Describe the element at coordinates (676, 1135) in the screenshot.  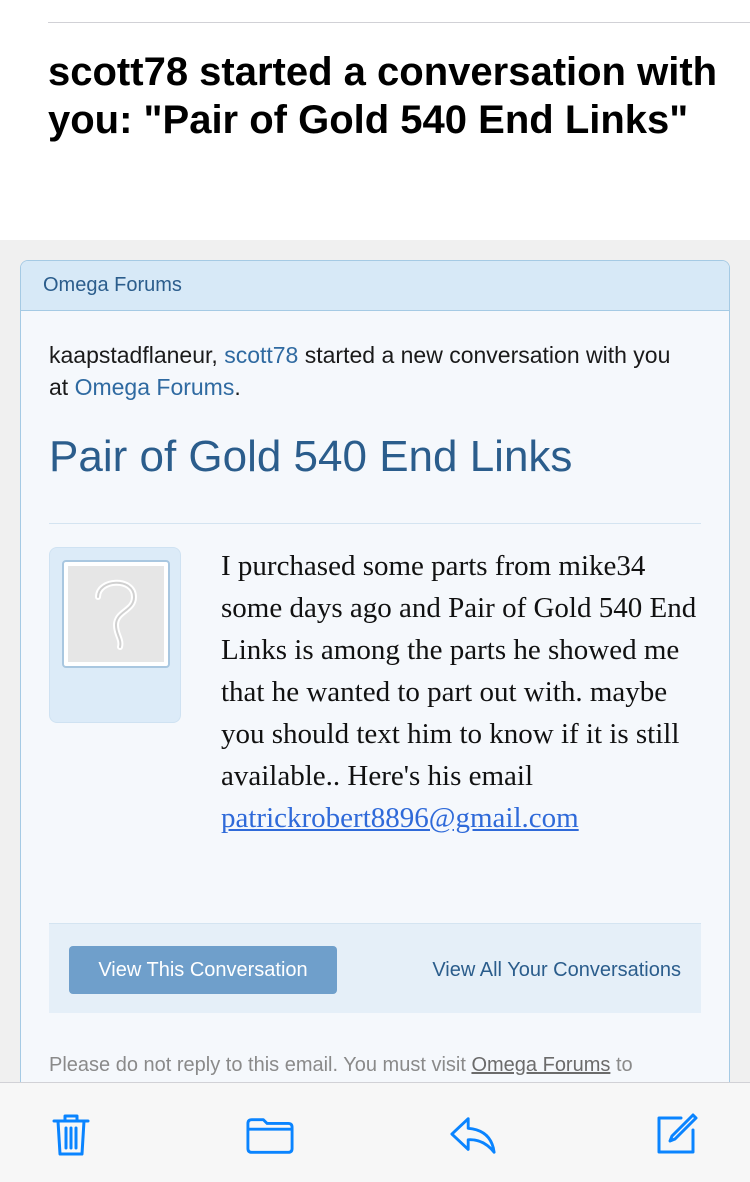
I see `compose-icon` at that location.